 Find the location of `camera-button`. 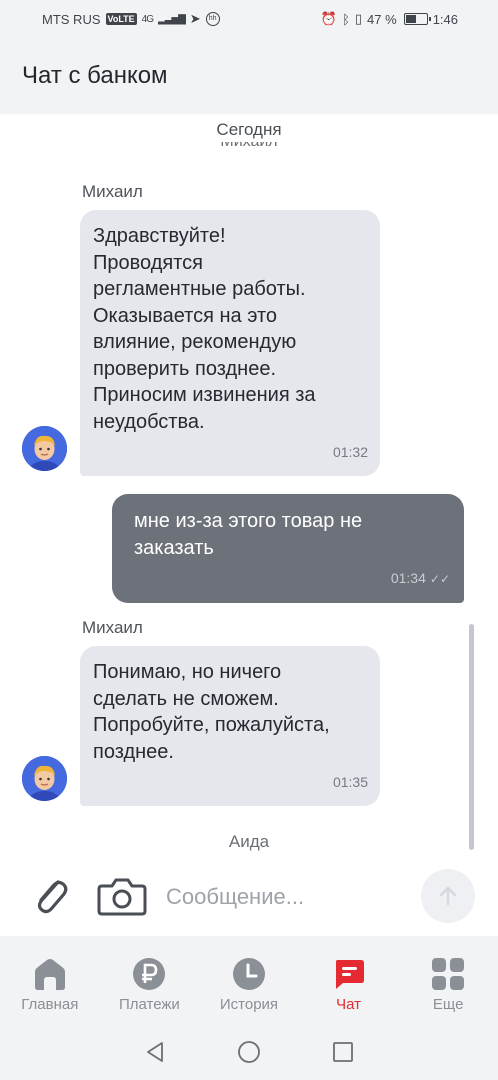

camera-button is located at coordinates (122, 896).